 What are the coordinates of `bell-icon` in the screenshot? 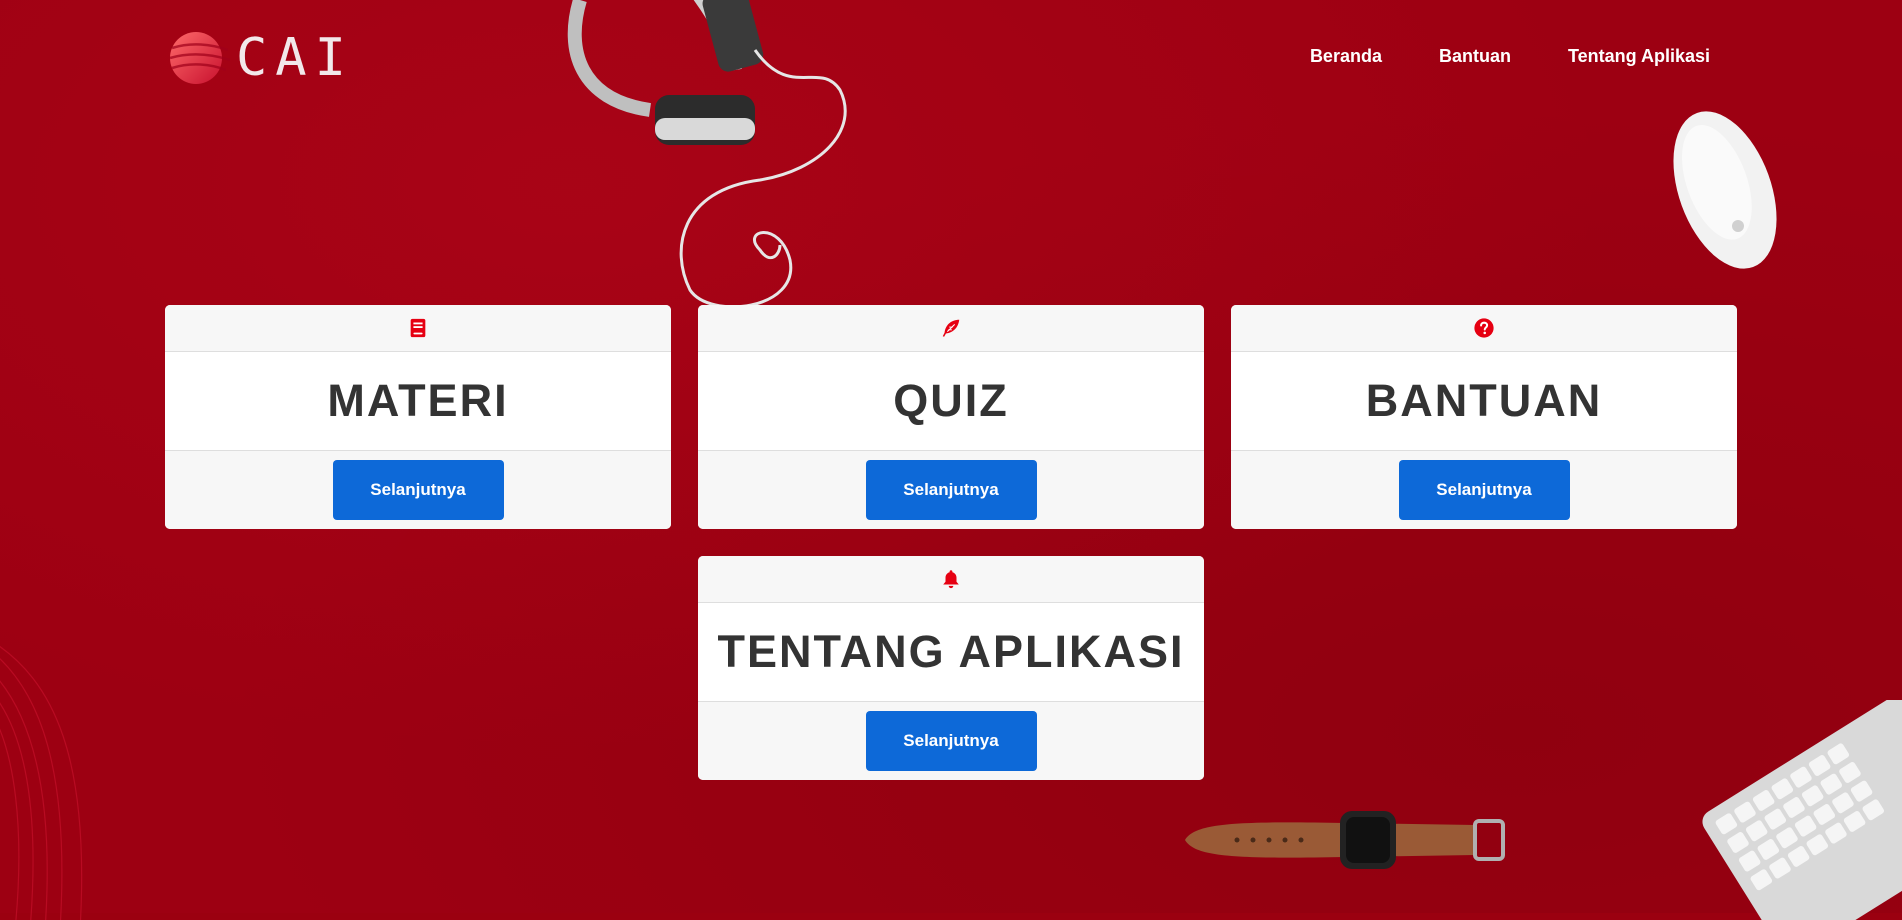 It's located at (951, 579).